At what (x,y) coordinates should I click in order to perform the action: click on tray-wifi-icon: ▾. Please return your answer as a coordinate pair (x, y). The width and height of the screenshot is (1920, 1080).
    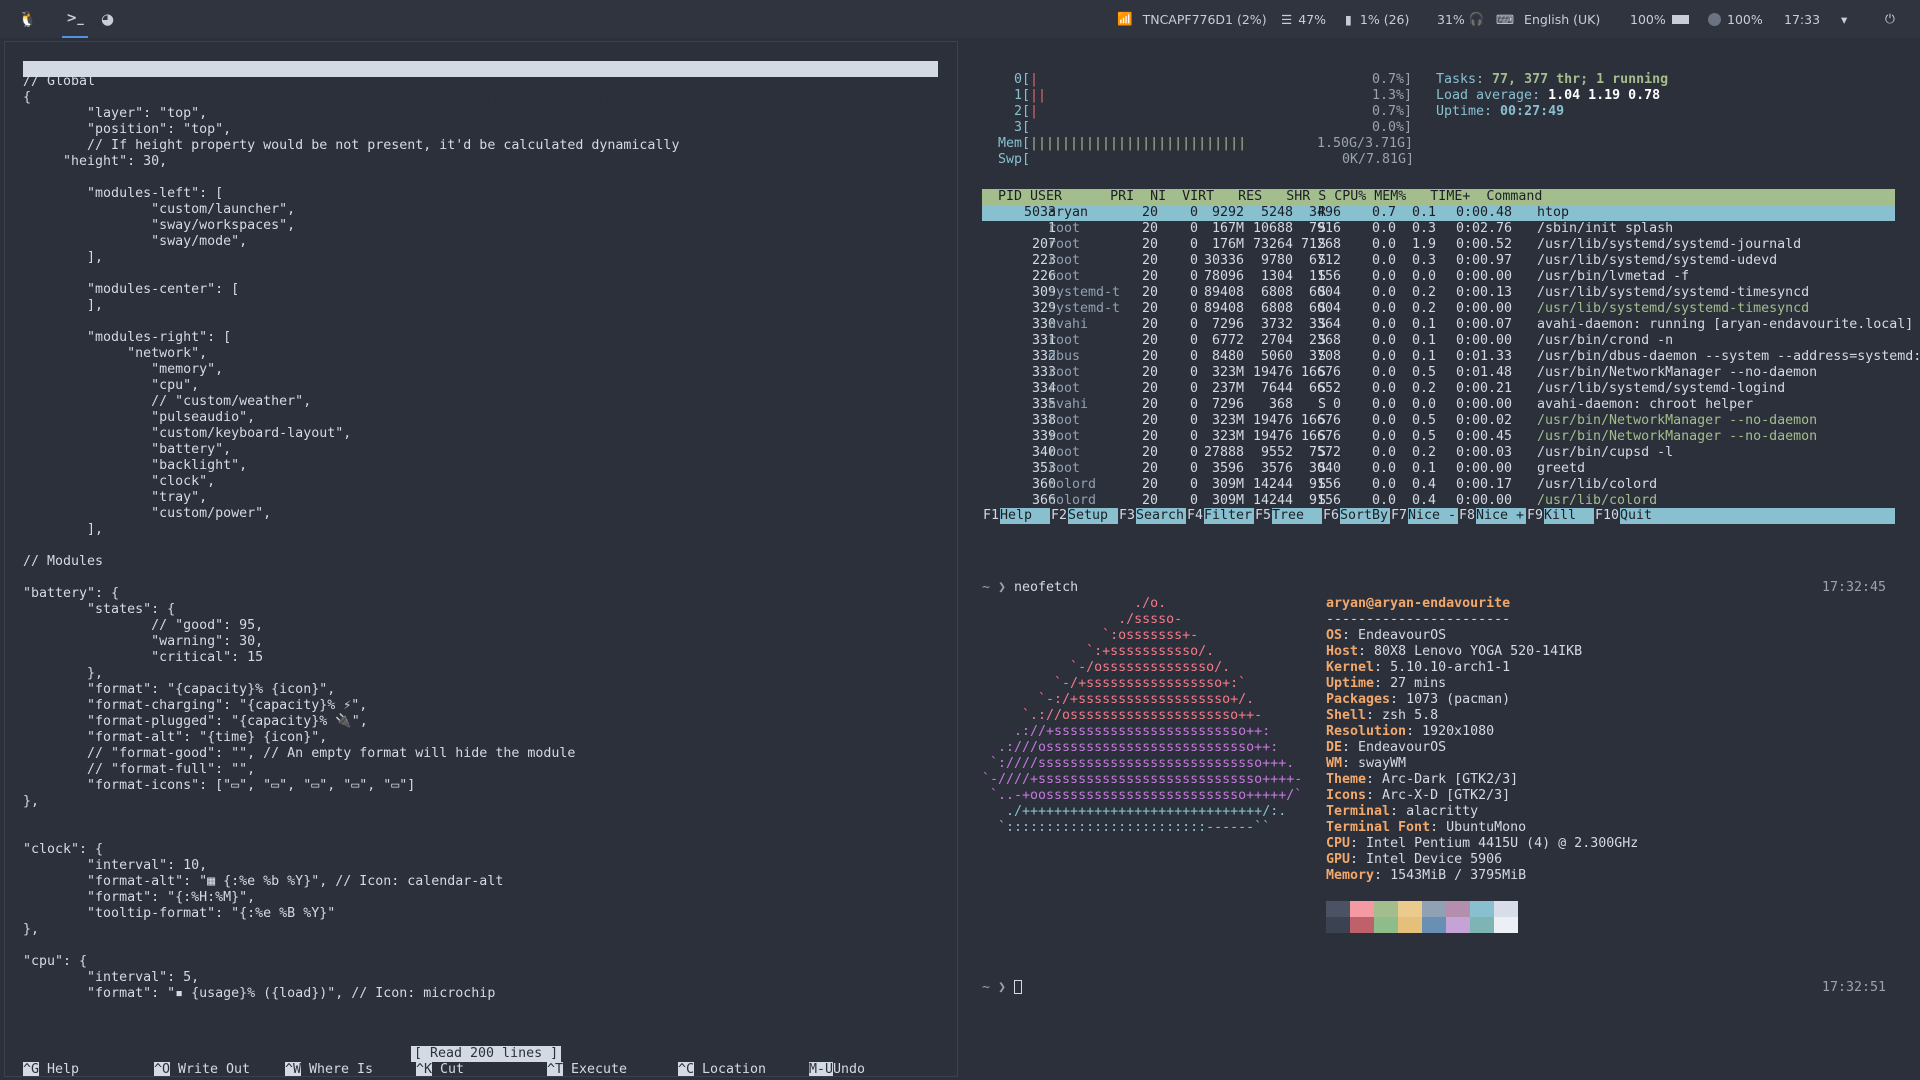
    Looking at the image, I should click on (1844, 19).